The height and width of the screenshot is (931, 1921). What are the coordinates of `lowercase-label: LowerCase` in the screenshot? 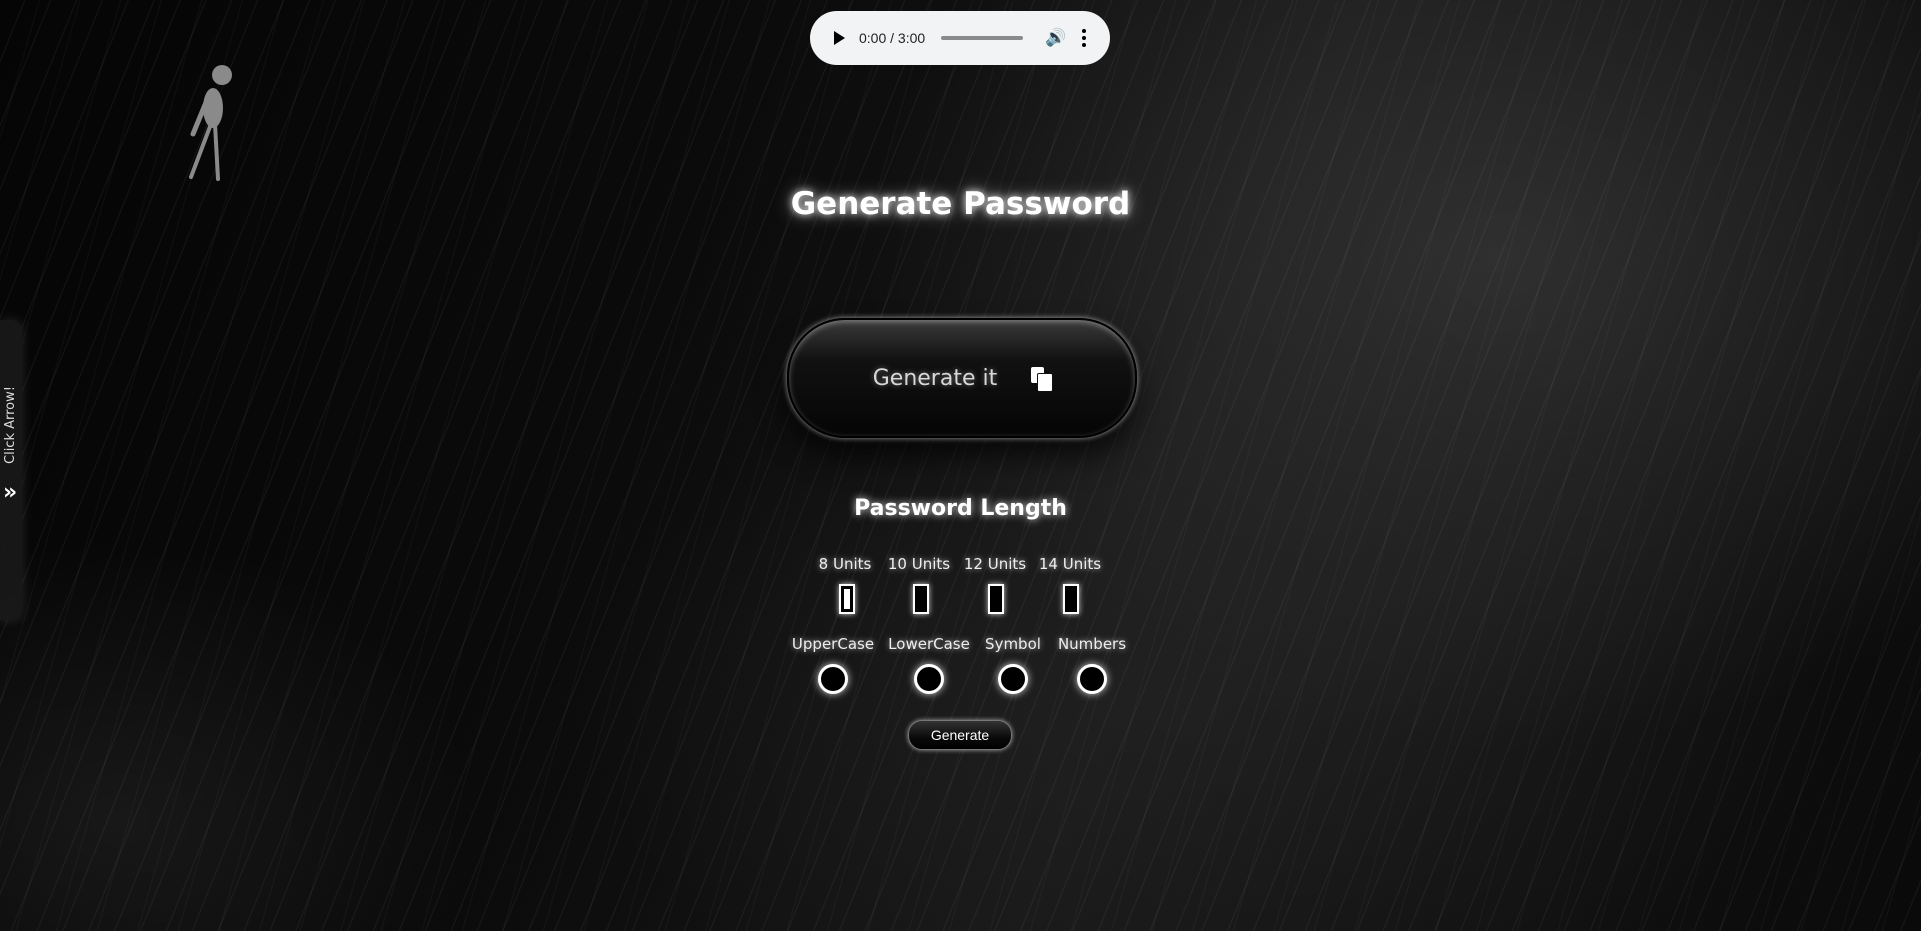 It's located at (929, 644).